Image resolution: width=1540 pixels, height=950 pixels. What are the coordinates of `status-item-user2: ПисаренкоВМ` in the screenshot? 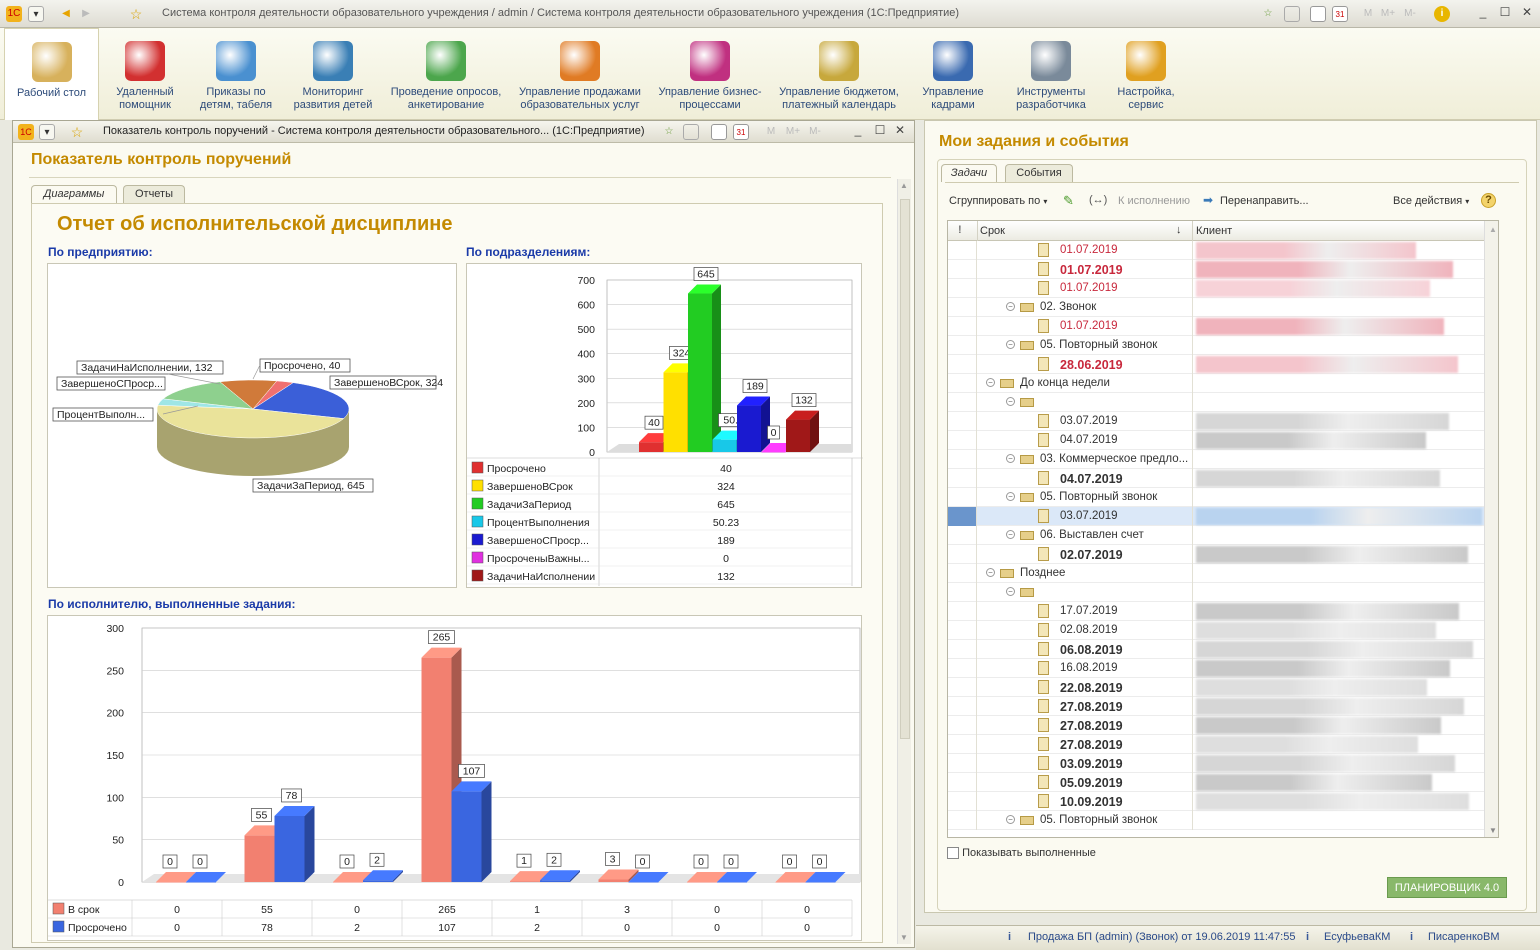 It's located at (1464, 937).